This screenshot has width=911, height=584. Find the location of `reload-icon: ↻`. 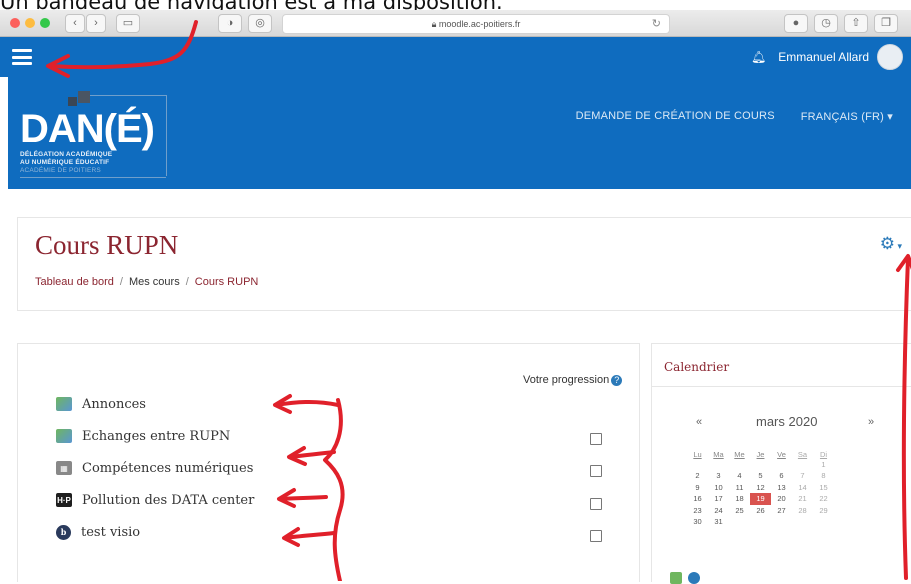

reload-icon: ↻ is located at coordinates (656, 24).